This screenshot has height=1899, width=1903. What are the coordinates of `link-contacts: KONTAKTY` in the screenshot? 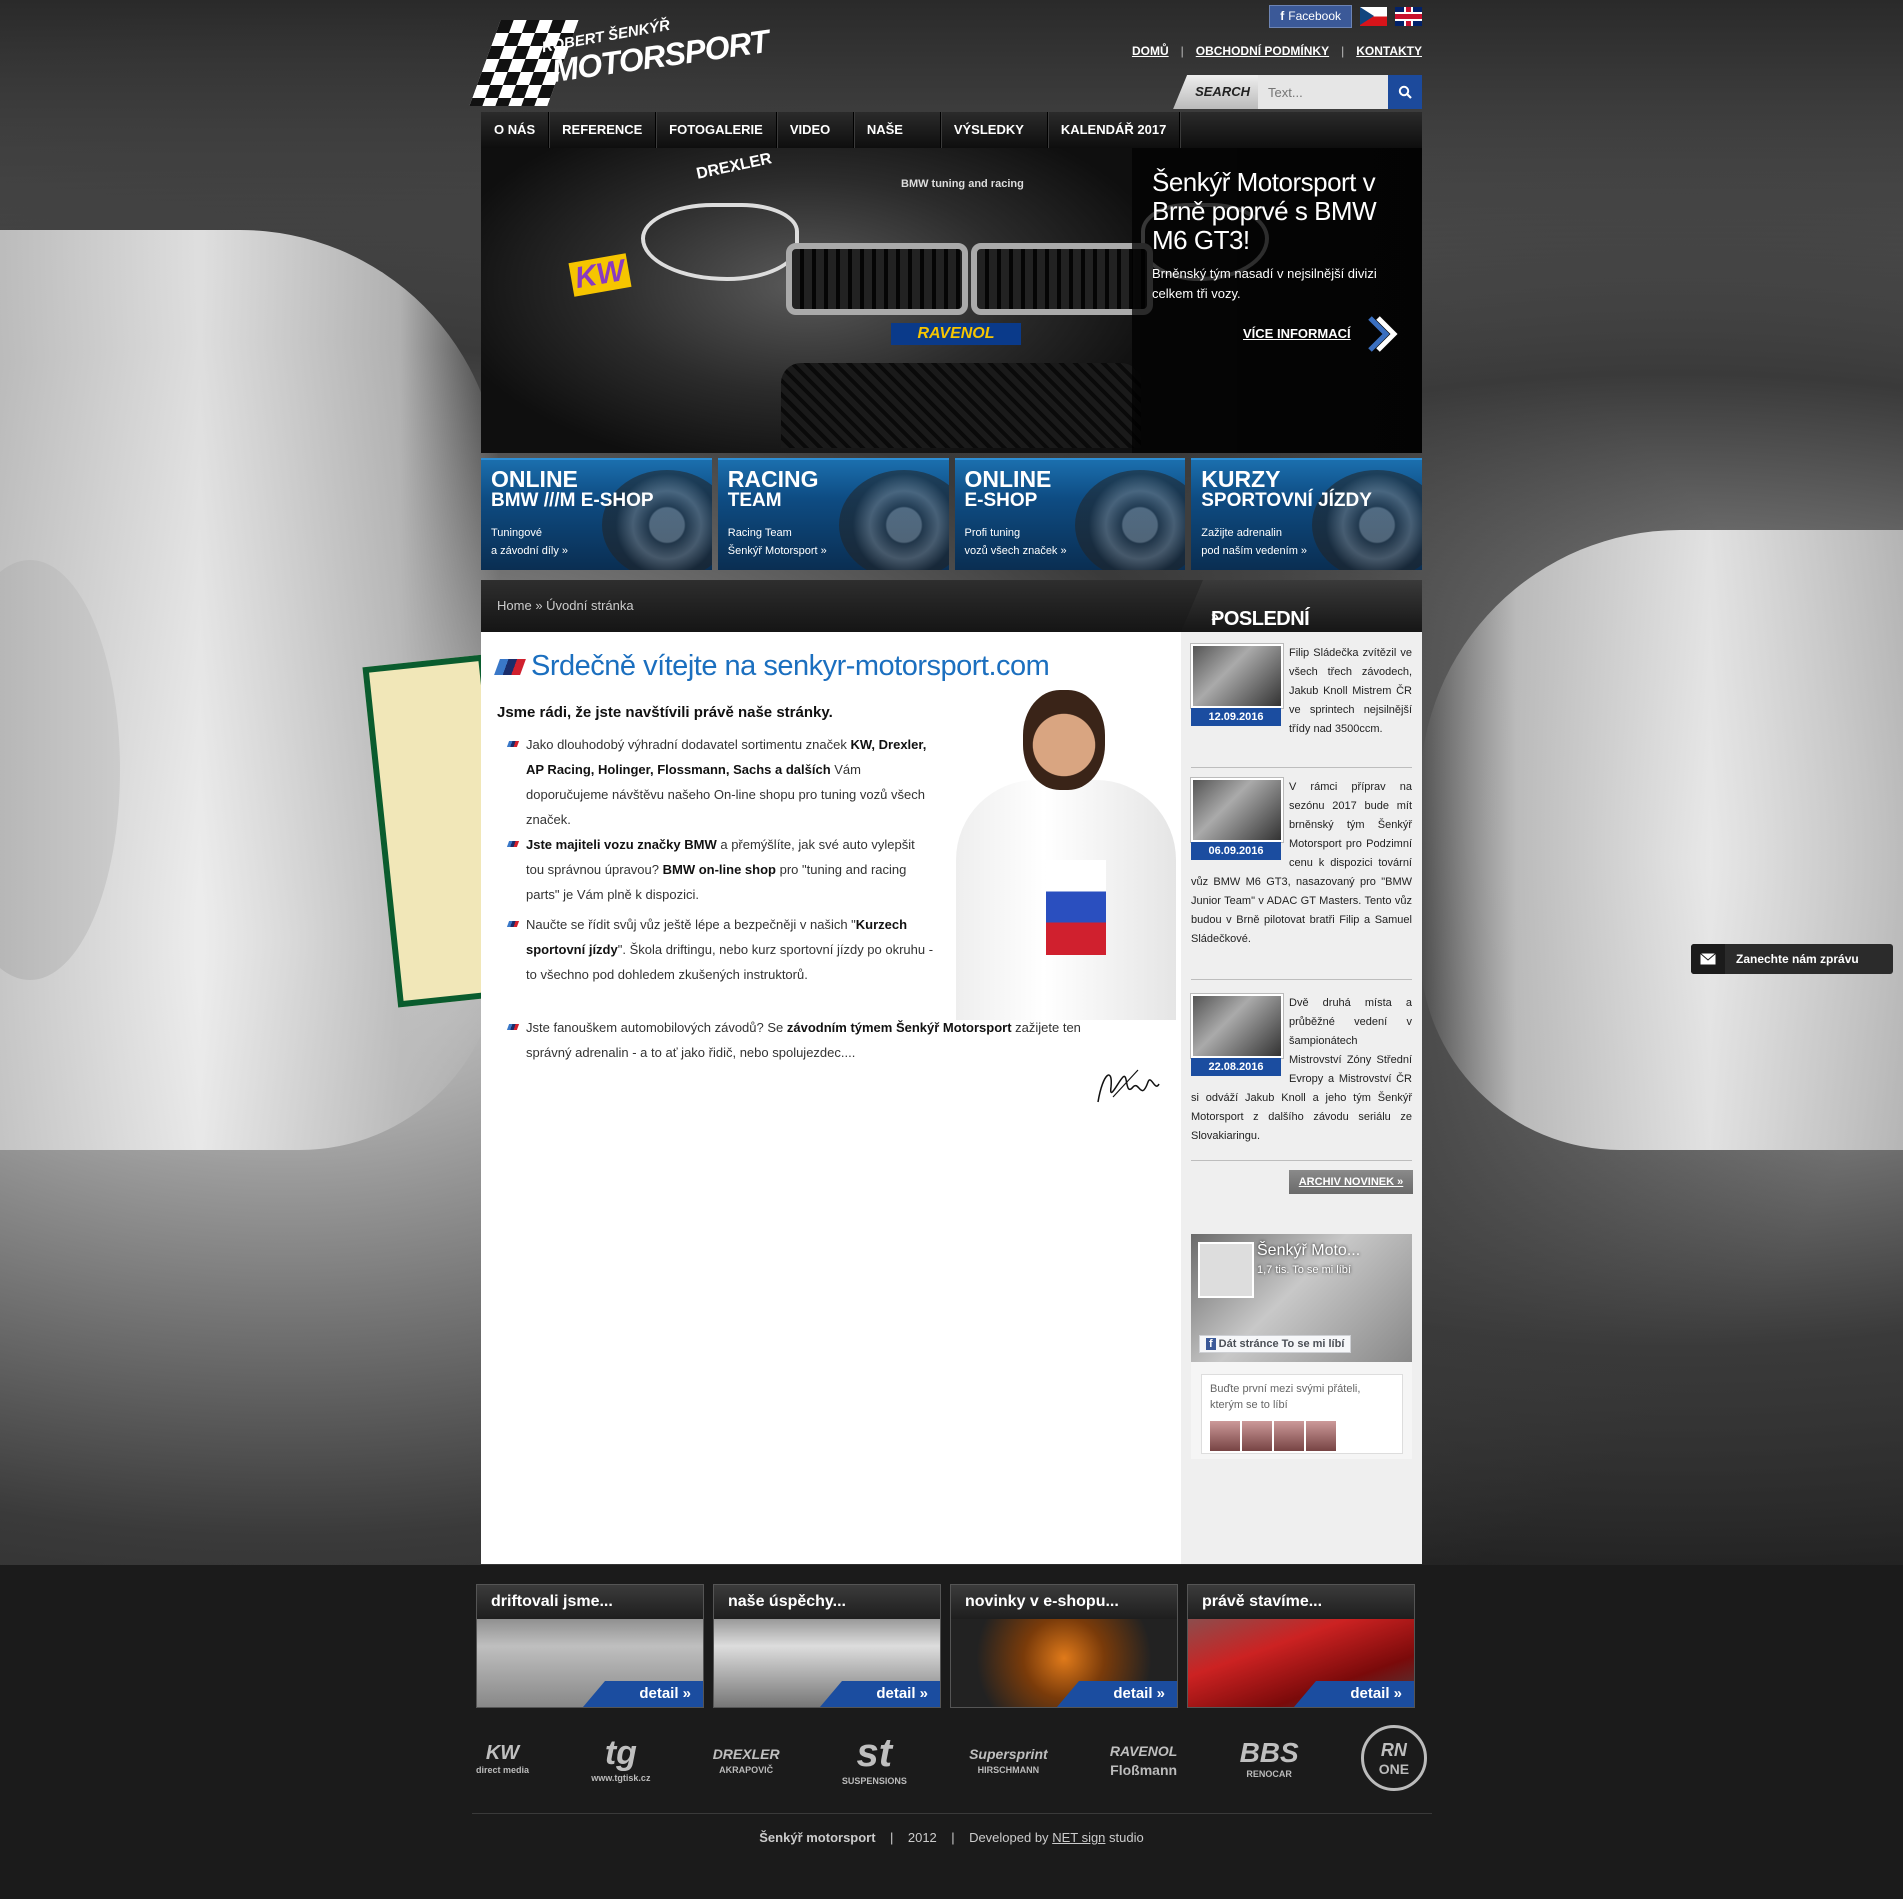 It's located at (1389, 51).